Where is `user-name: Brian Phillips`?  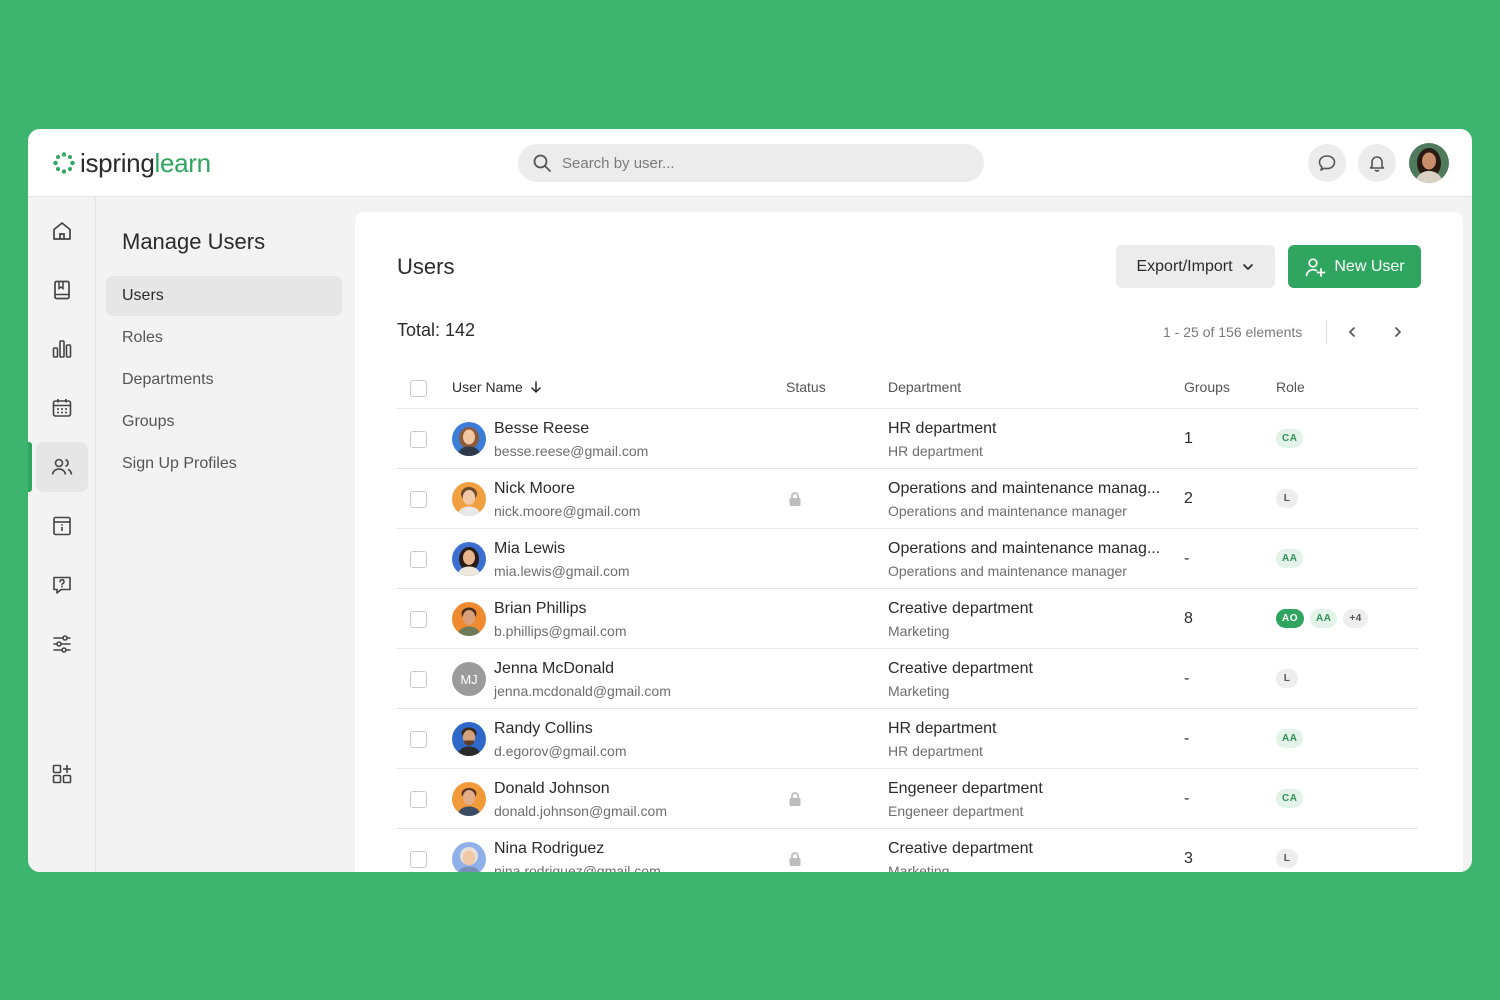 user-name: Brian Phillips is located at coordinates (540, 609).